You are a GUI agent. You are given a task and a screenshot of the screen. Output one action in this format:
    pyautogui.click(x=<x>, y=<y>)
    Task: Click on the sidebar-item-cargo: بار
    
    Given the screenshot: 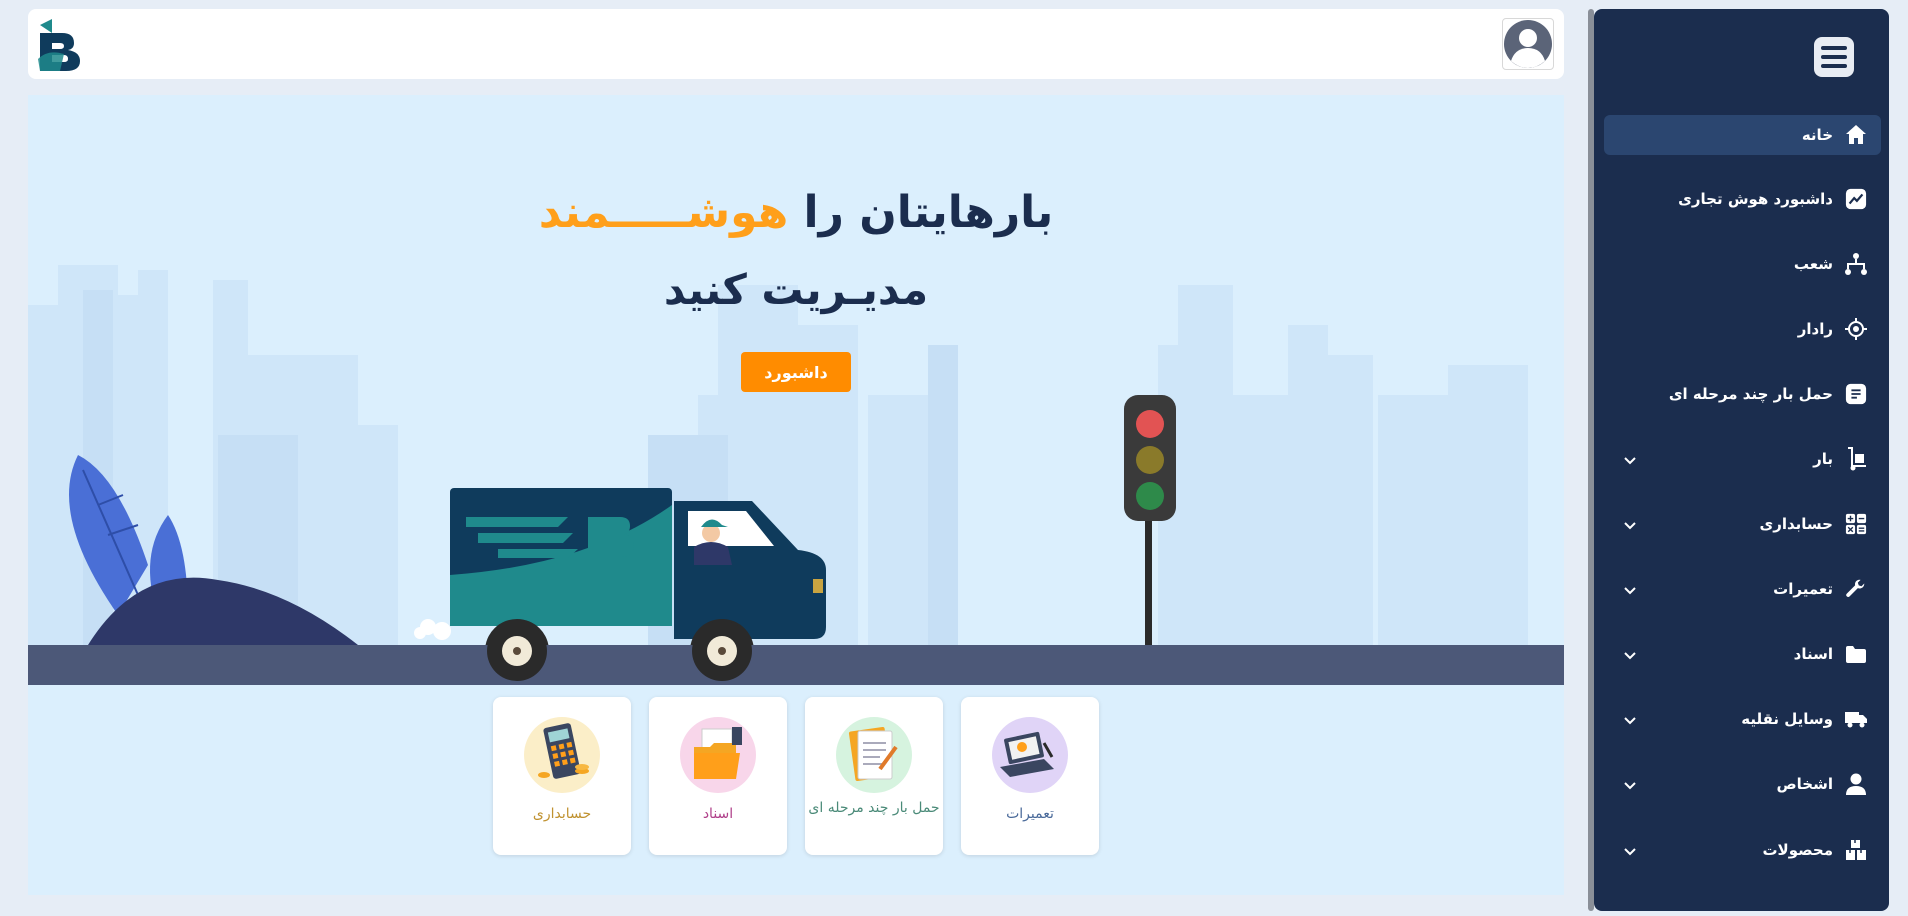 What is the action you would take?
    pyautogui.click(x=1742, y=459)
    